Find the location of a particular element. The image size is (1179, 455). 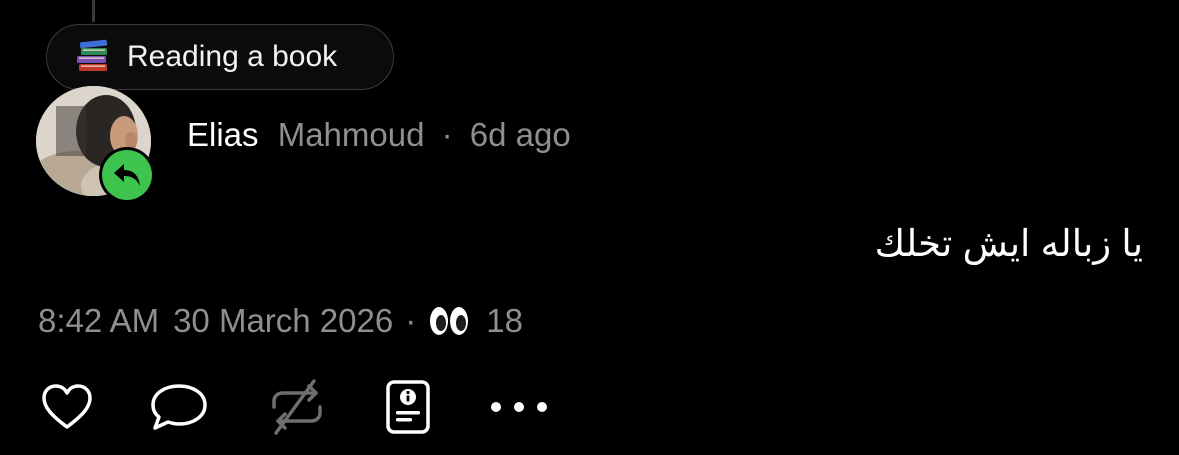

reply-button is located at coordinates (179, 407).